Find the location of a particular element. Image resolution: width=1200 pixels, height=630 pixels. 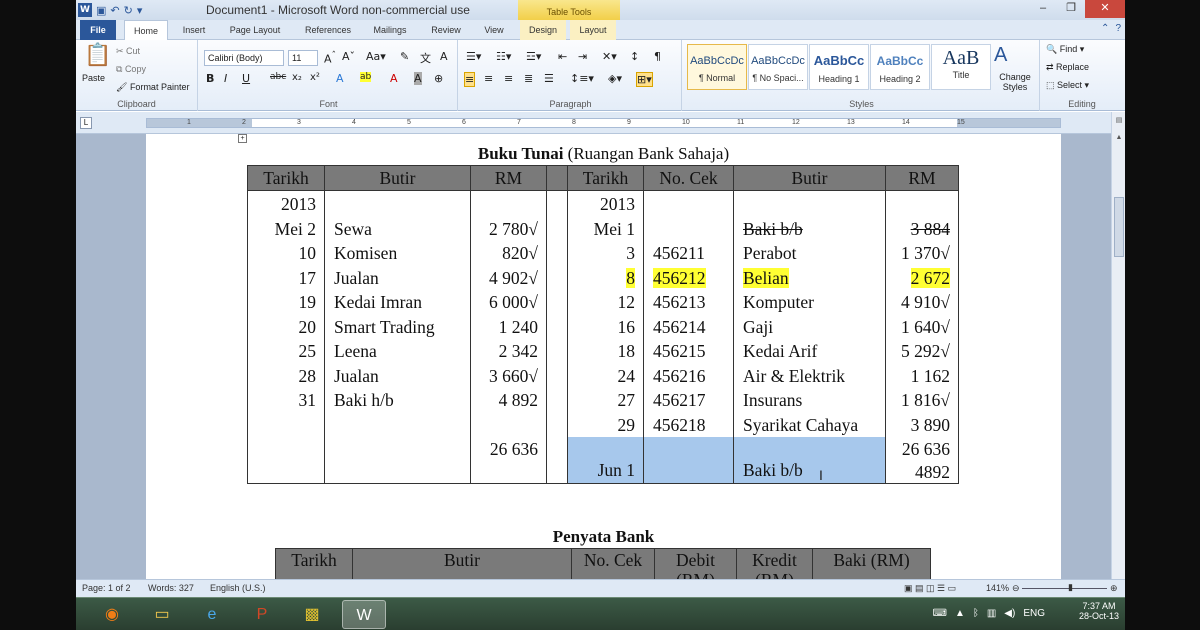

find-button: 🔍 Find ▾ is located at coordinates (1065, 49).